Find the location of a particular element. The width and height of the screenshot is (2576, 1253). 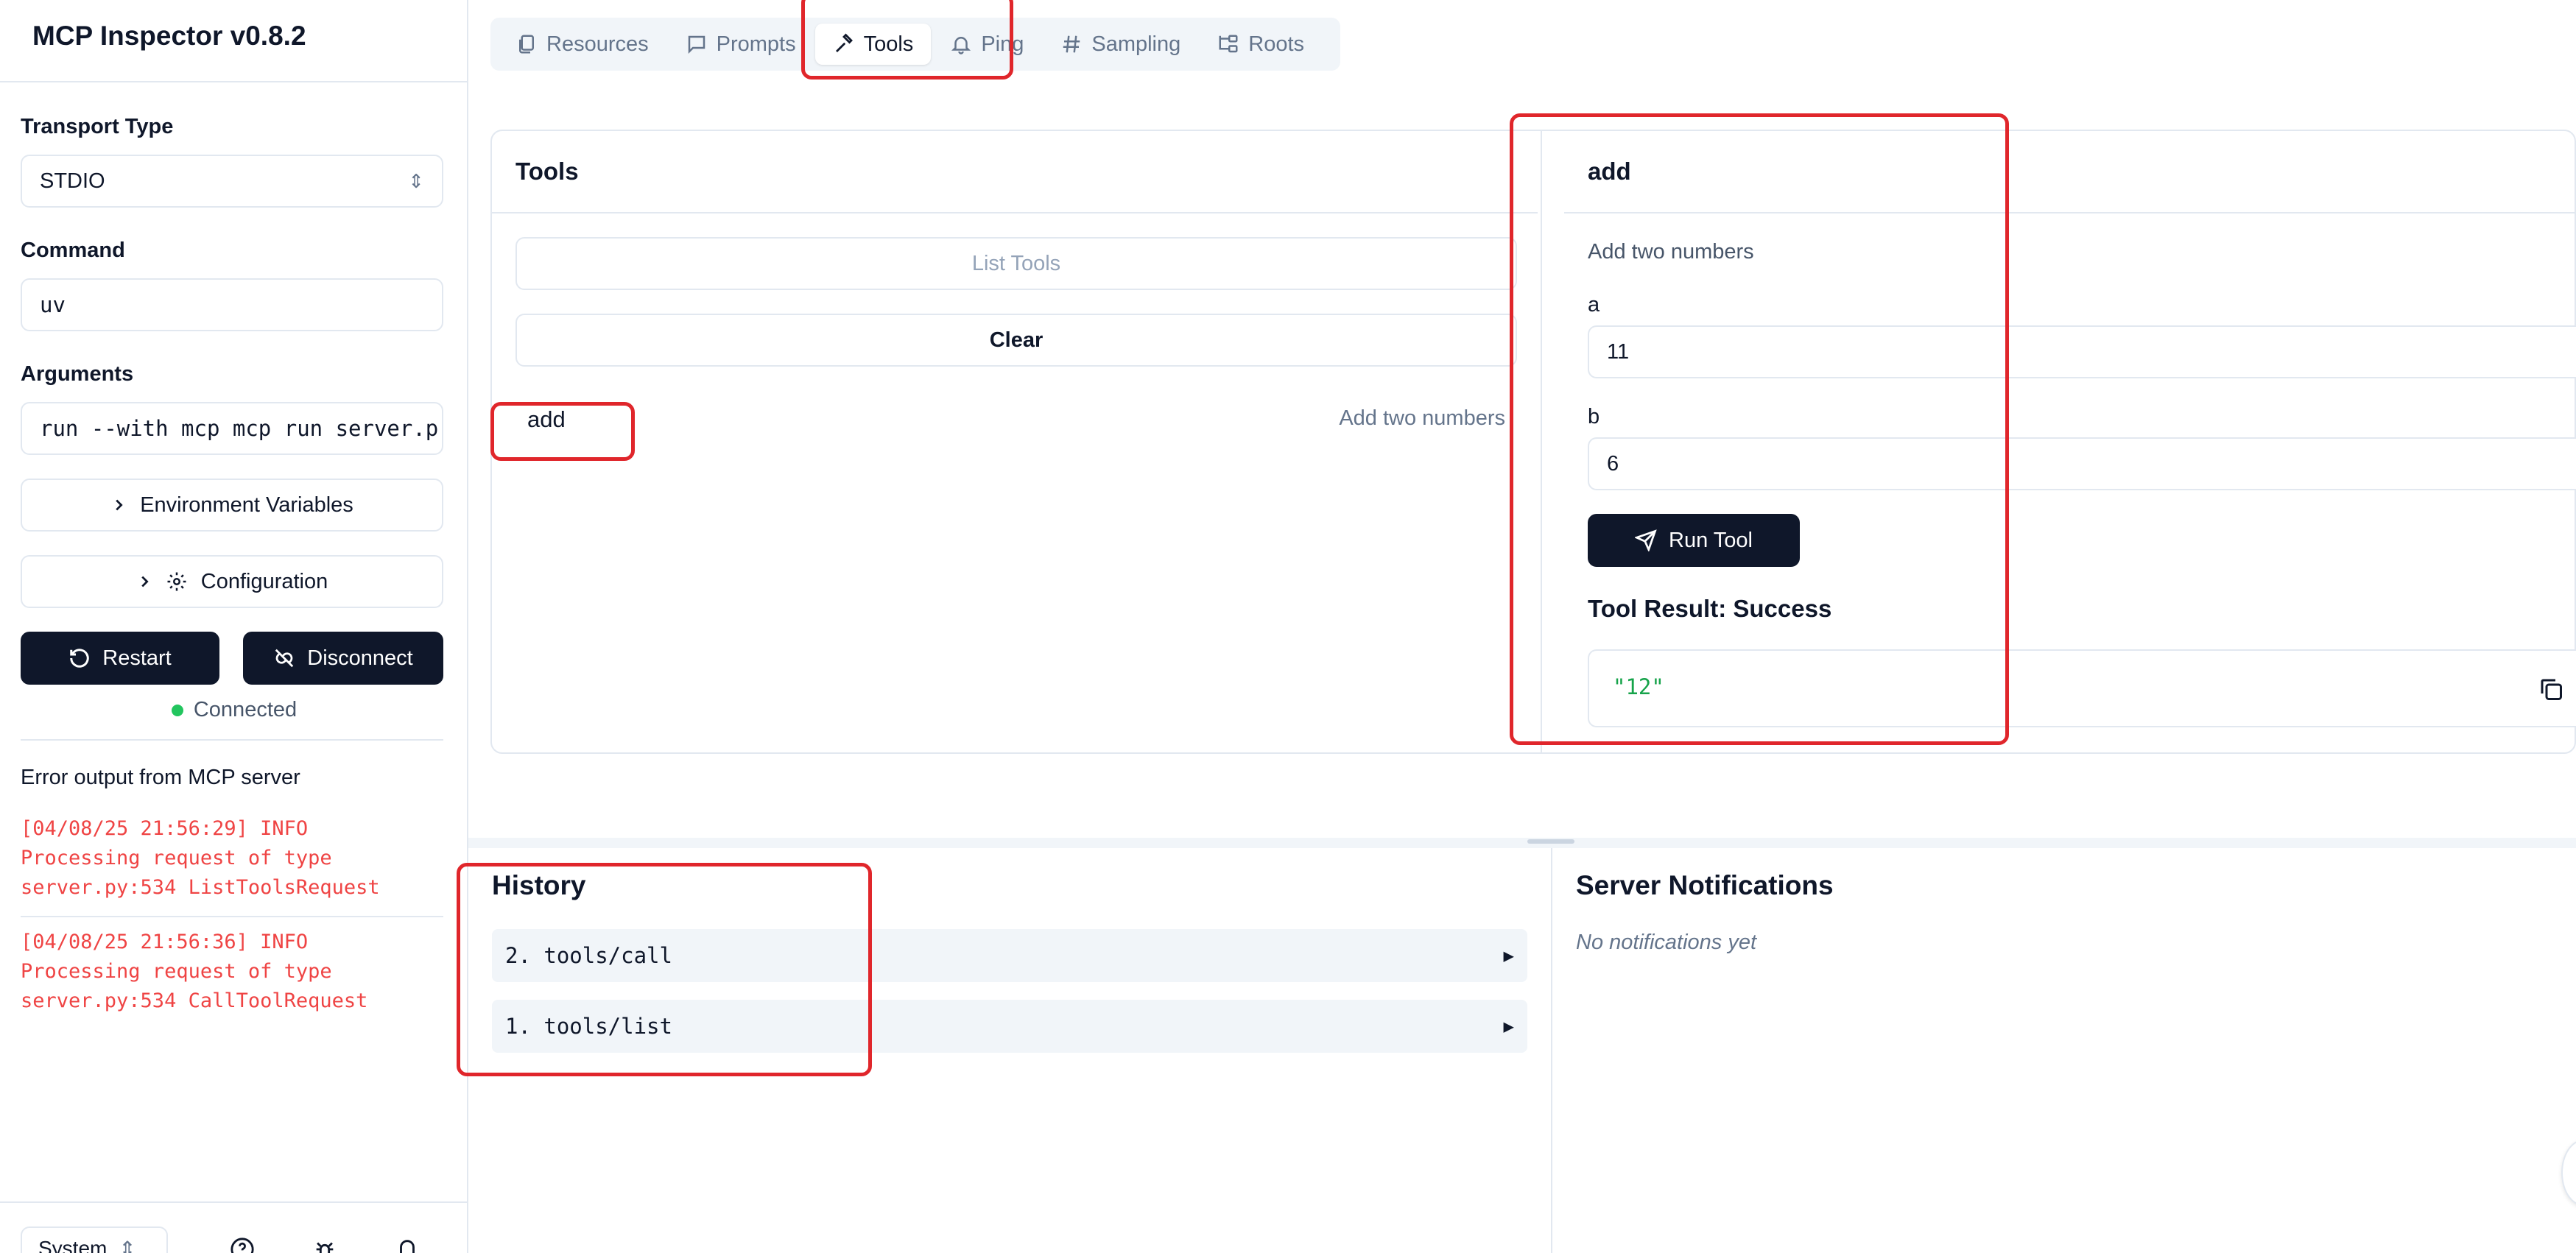

transport-type-label: Transport Type is located at coordinates (97, 127).